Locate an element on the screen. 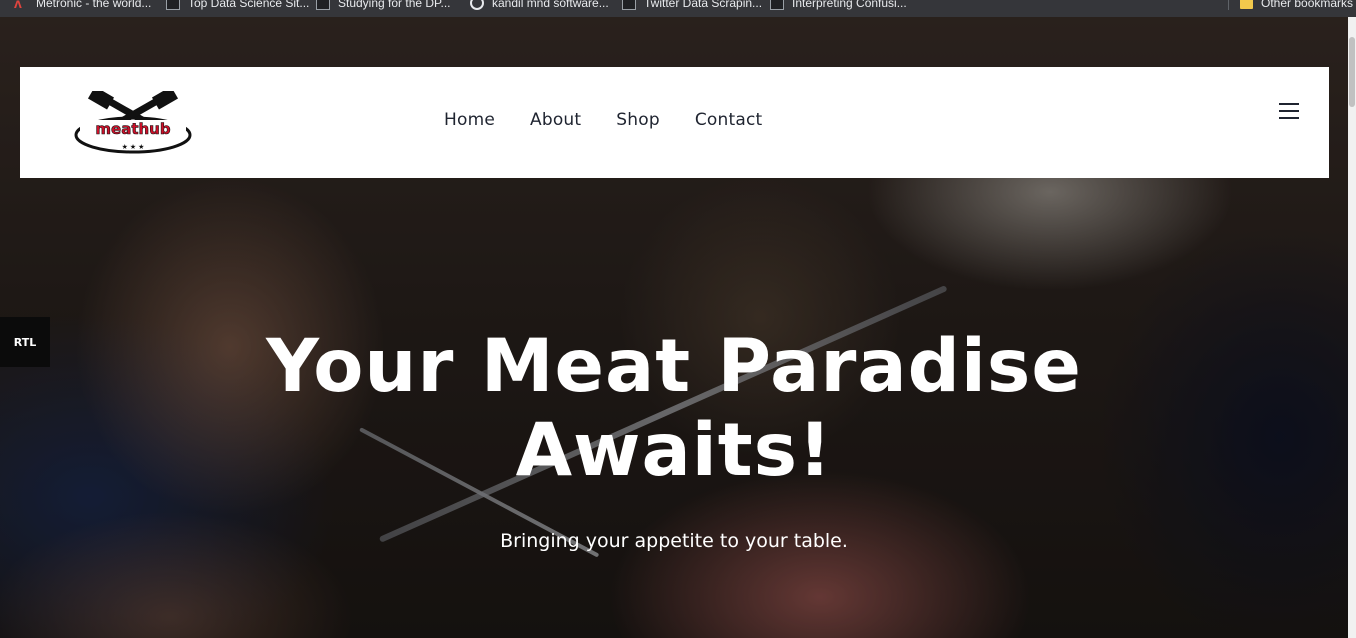  folder-icon is located at coordinates (1246, 4).